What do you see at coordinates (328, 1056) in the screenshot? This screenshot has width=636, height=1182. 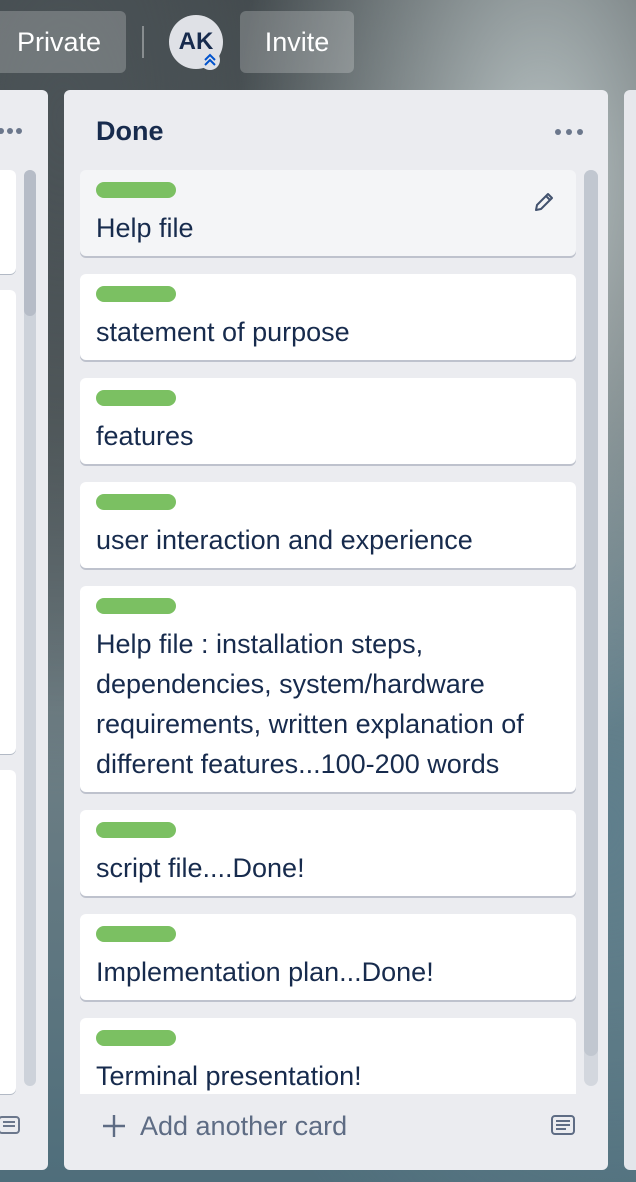 I see `card: Terminal presentation!` at bounding box center [328, 1056].